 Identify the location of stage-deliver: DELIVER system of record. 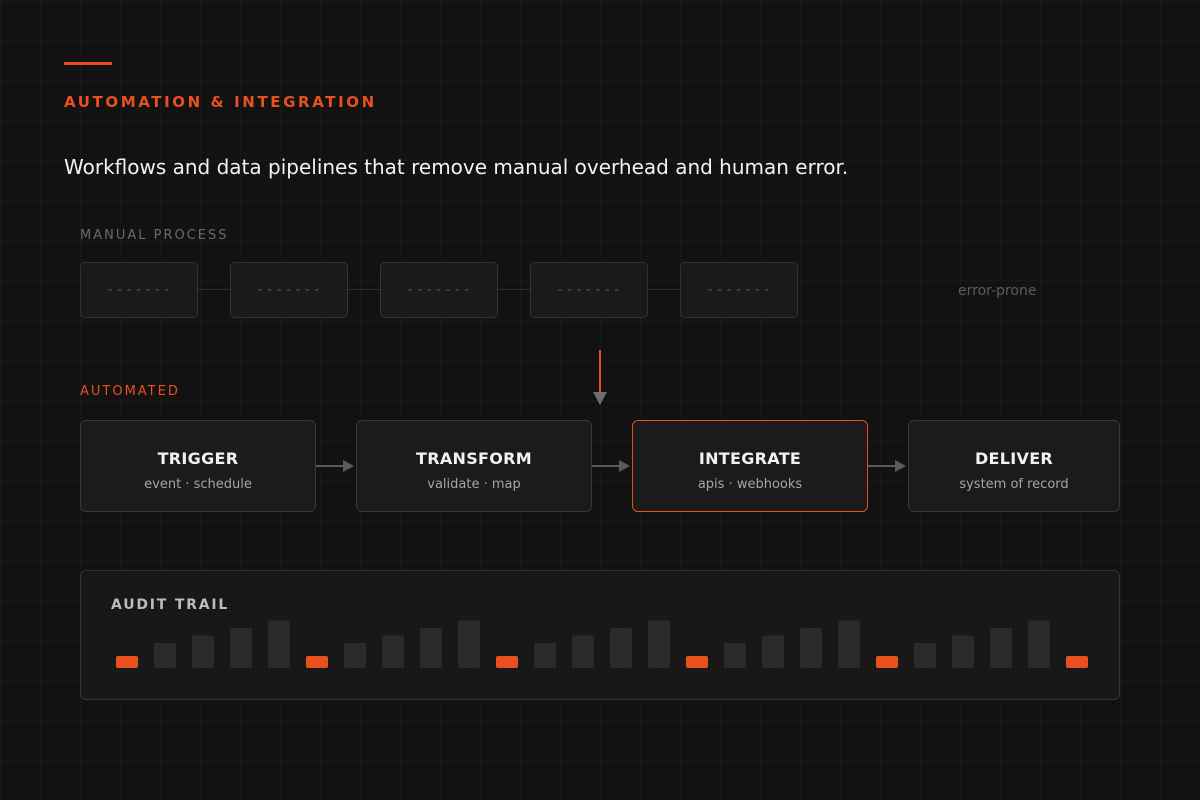
(1014, 466).